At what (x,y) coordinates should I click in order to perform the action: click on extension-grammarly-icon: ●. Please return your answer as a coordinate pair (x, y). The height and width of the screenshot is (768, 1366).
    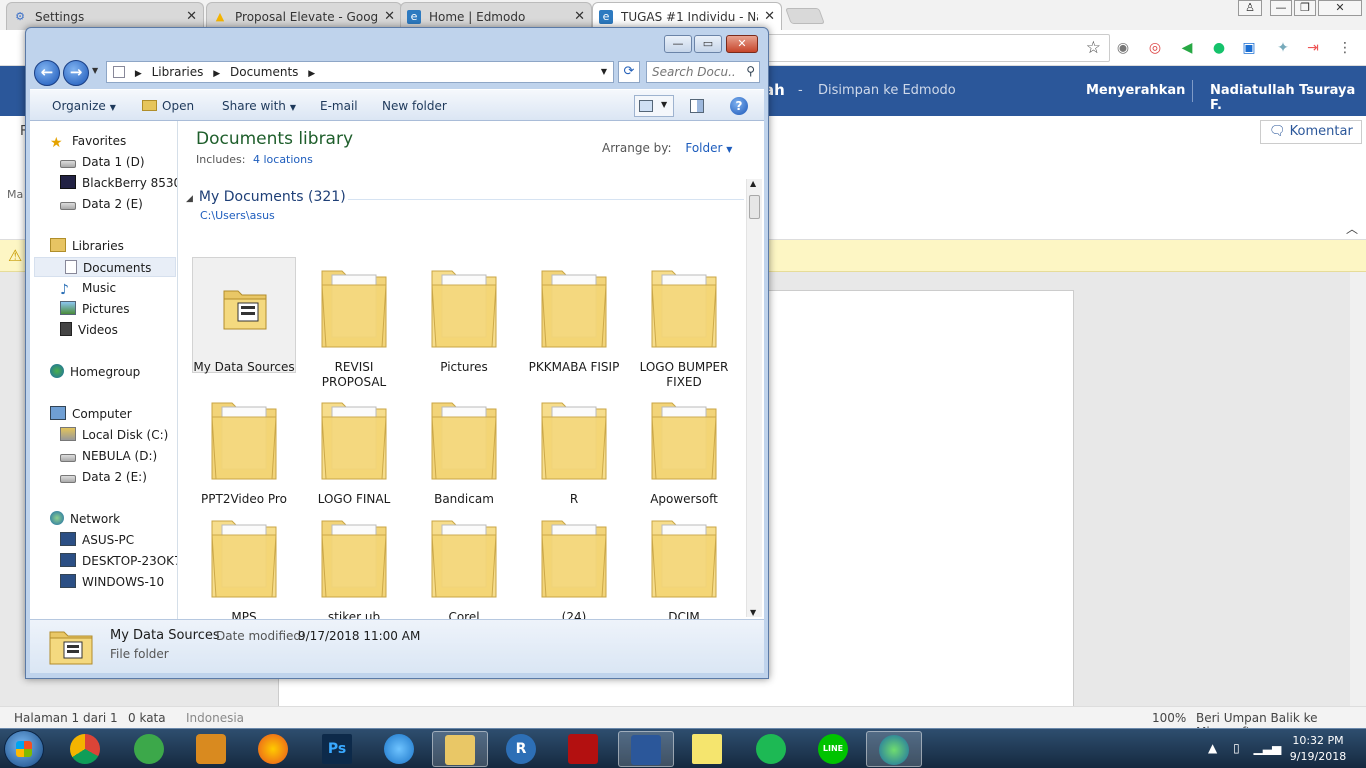
    Looking at the image, I should click on (1219, 48).